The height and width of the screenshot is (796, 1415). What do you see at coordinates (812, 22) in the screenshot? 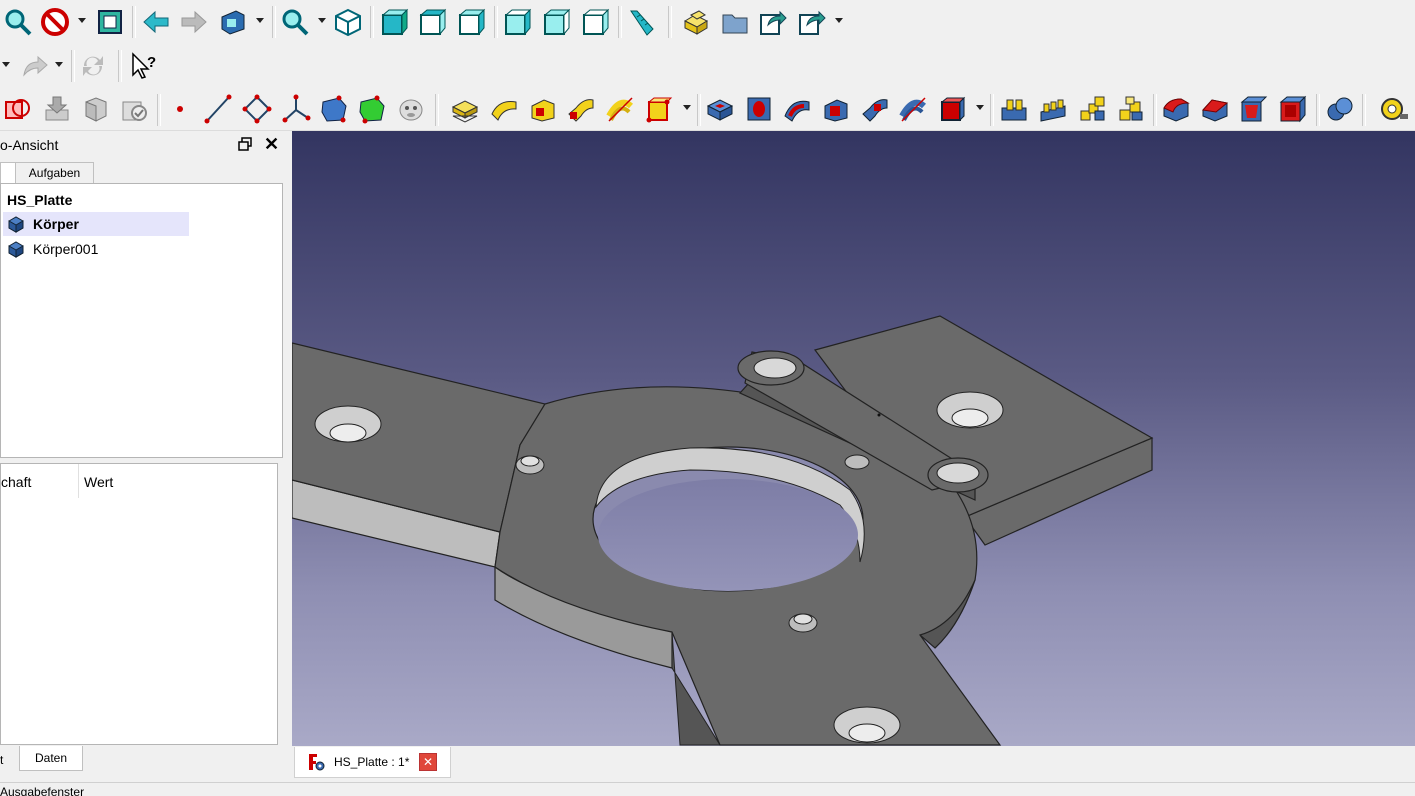
I see `link-actions-icon` at bounding box center [812, 22].